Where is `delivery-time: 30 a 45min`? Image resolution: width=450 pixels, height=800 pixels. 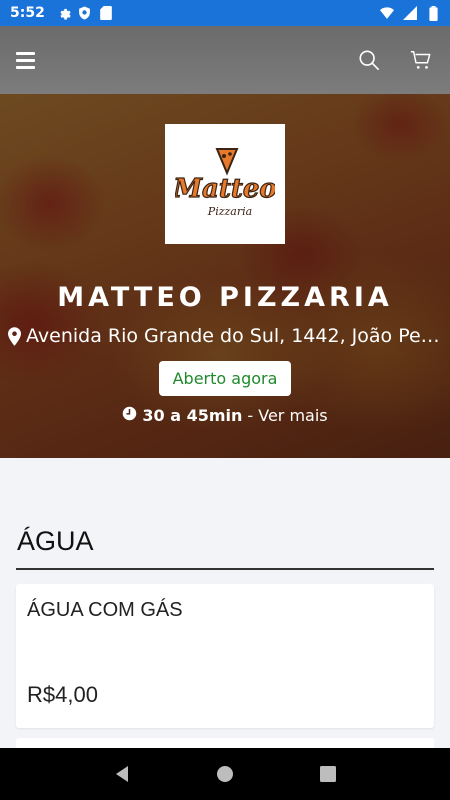
delivery-time: 30 a 45min is located at coordinates (192, 415).